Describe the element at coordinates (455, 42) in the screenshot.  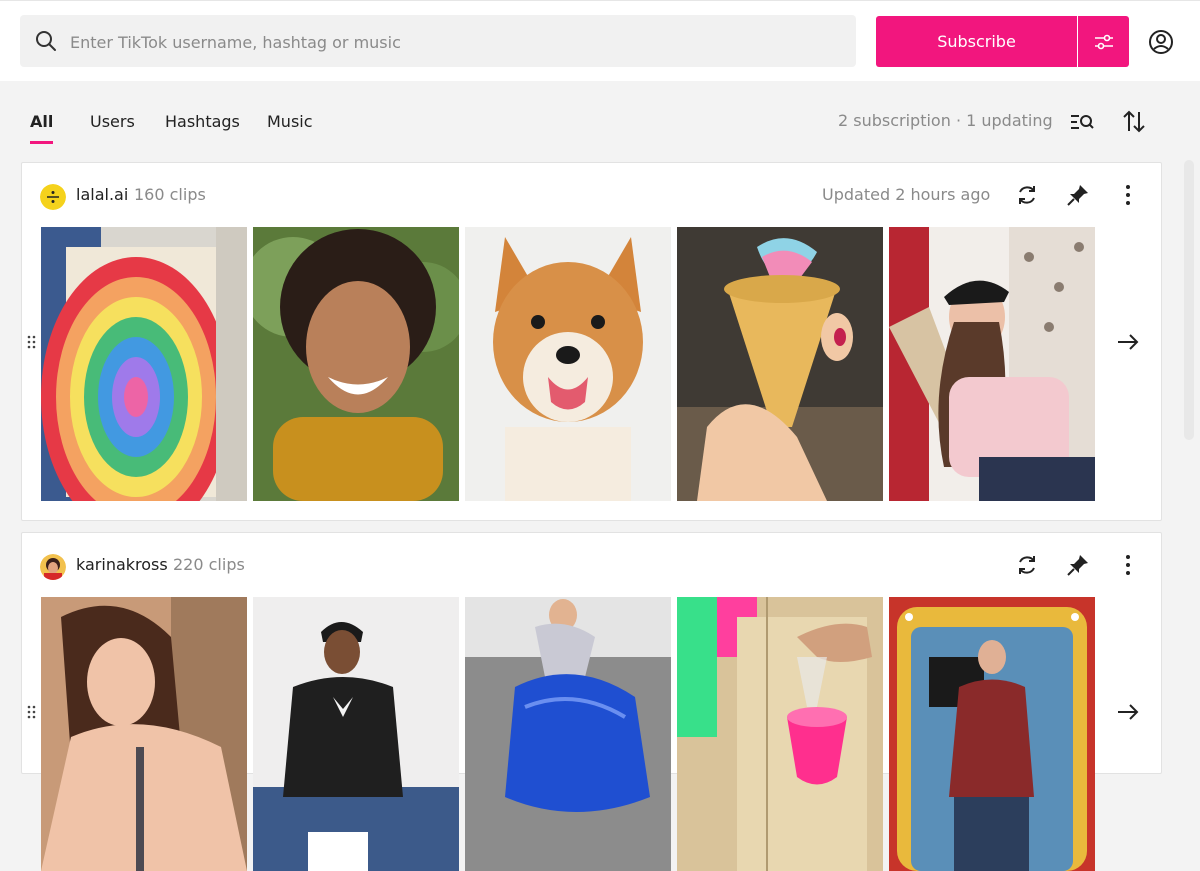
I see `search-input` at that location.